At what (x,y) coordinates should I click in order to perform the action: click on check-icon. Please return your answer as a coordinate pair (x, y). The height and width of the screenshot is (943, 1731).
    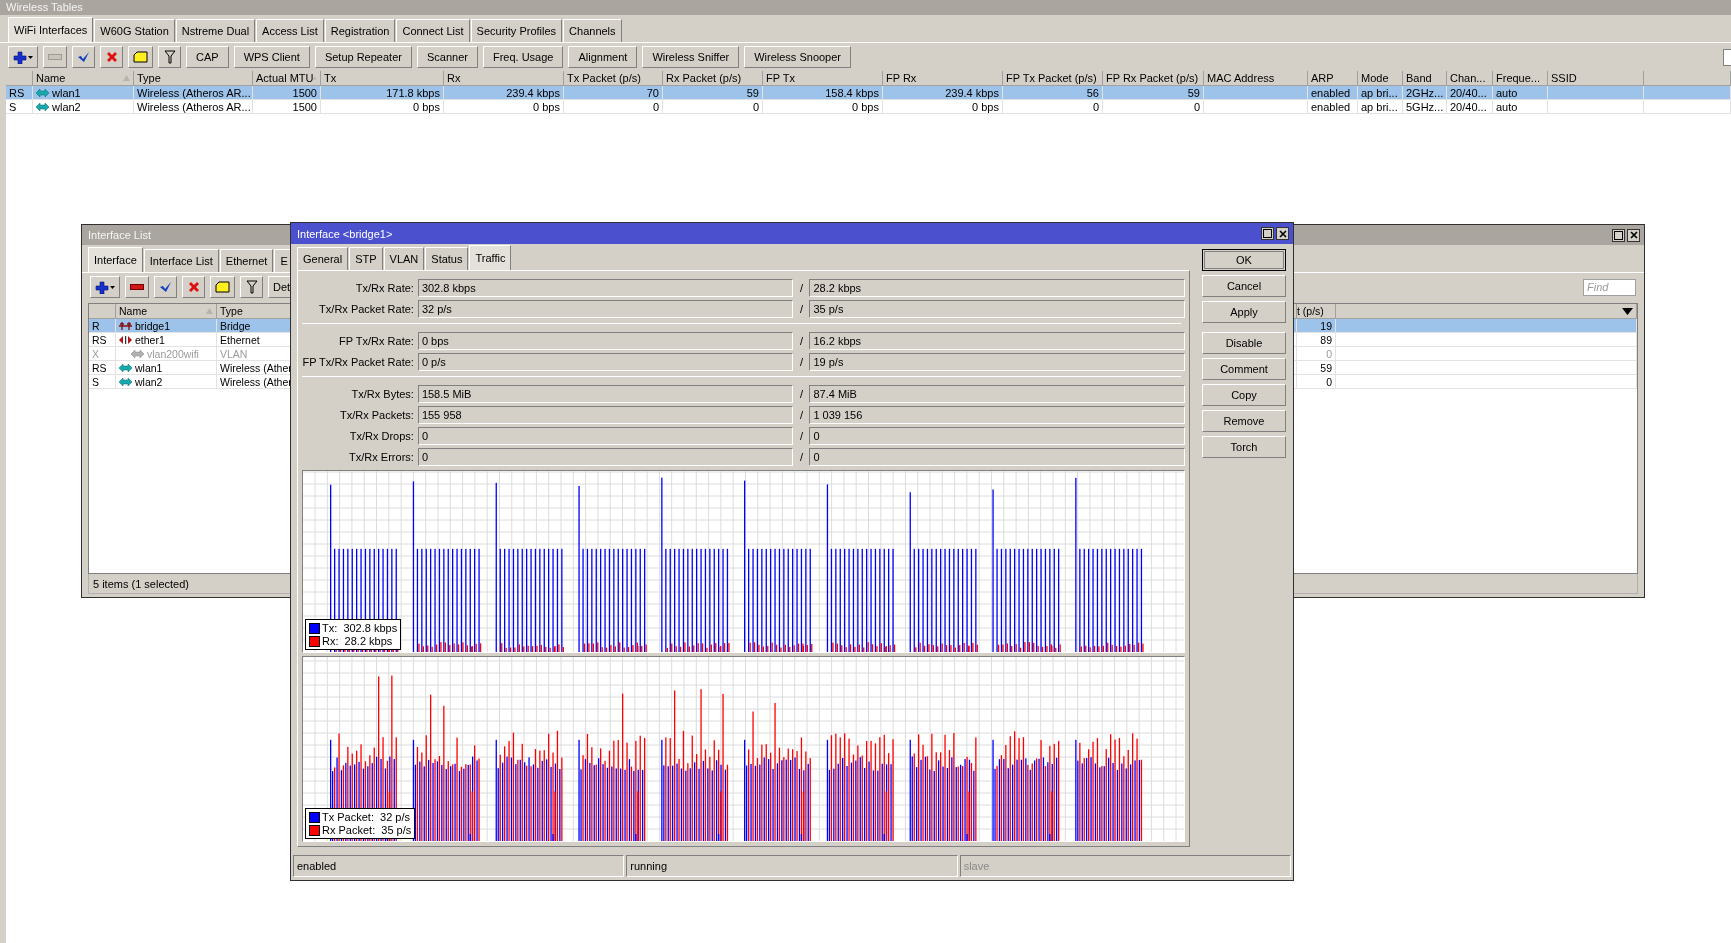
    Looking at the image, I should click on (165, 287).